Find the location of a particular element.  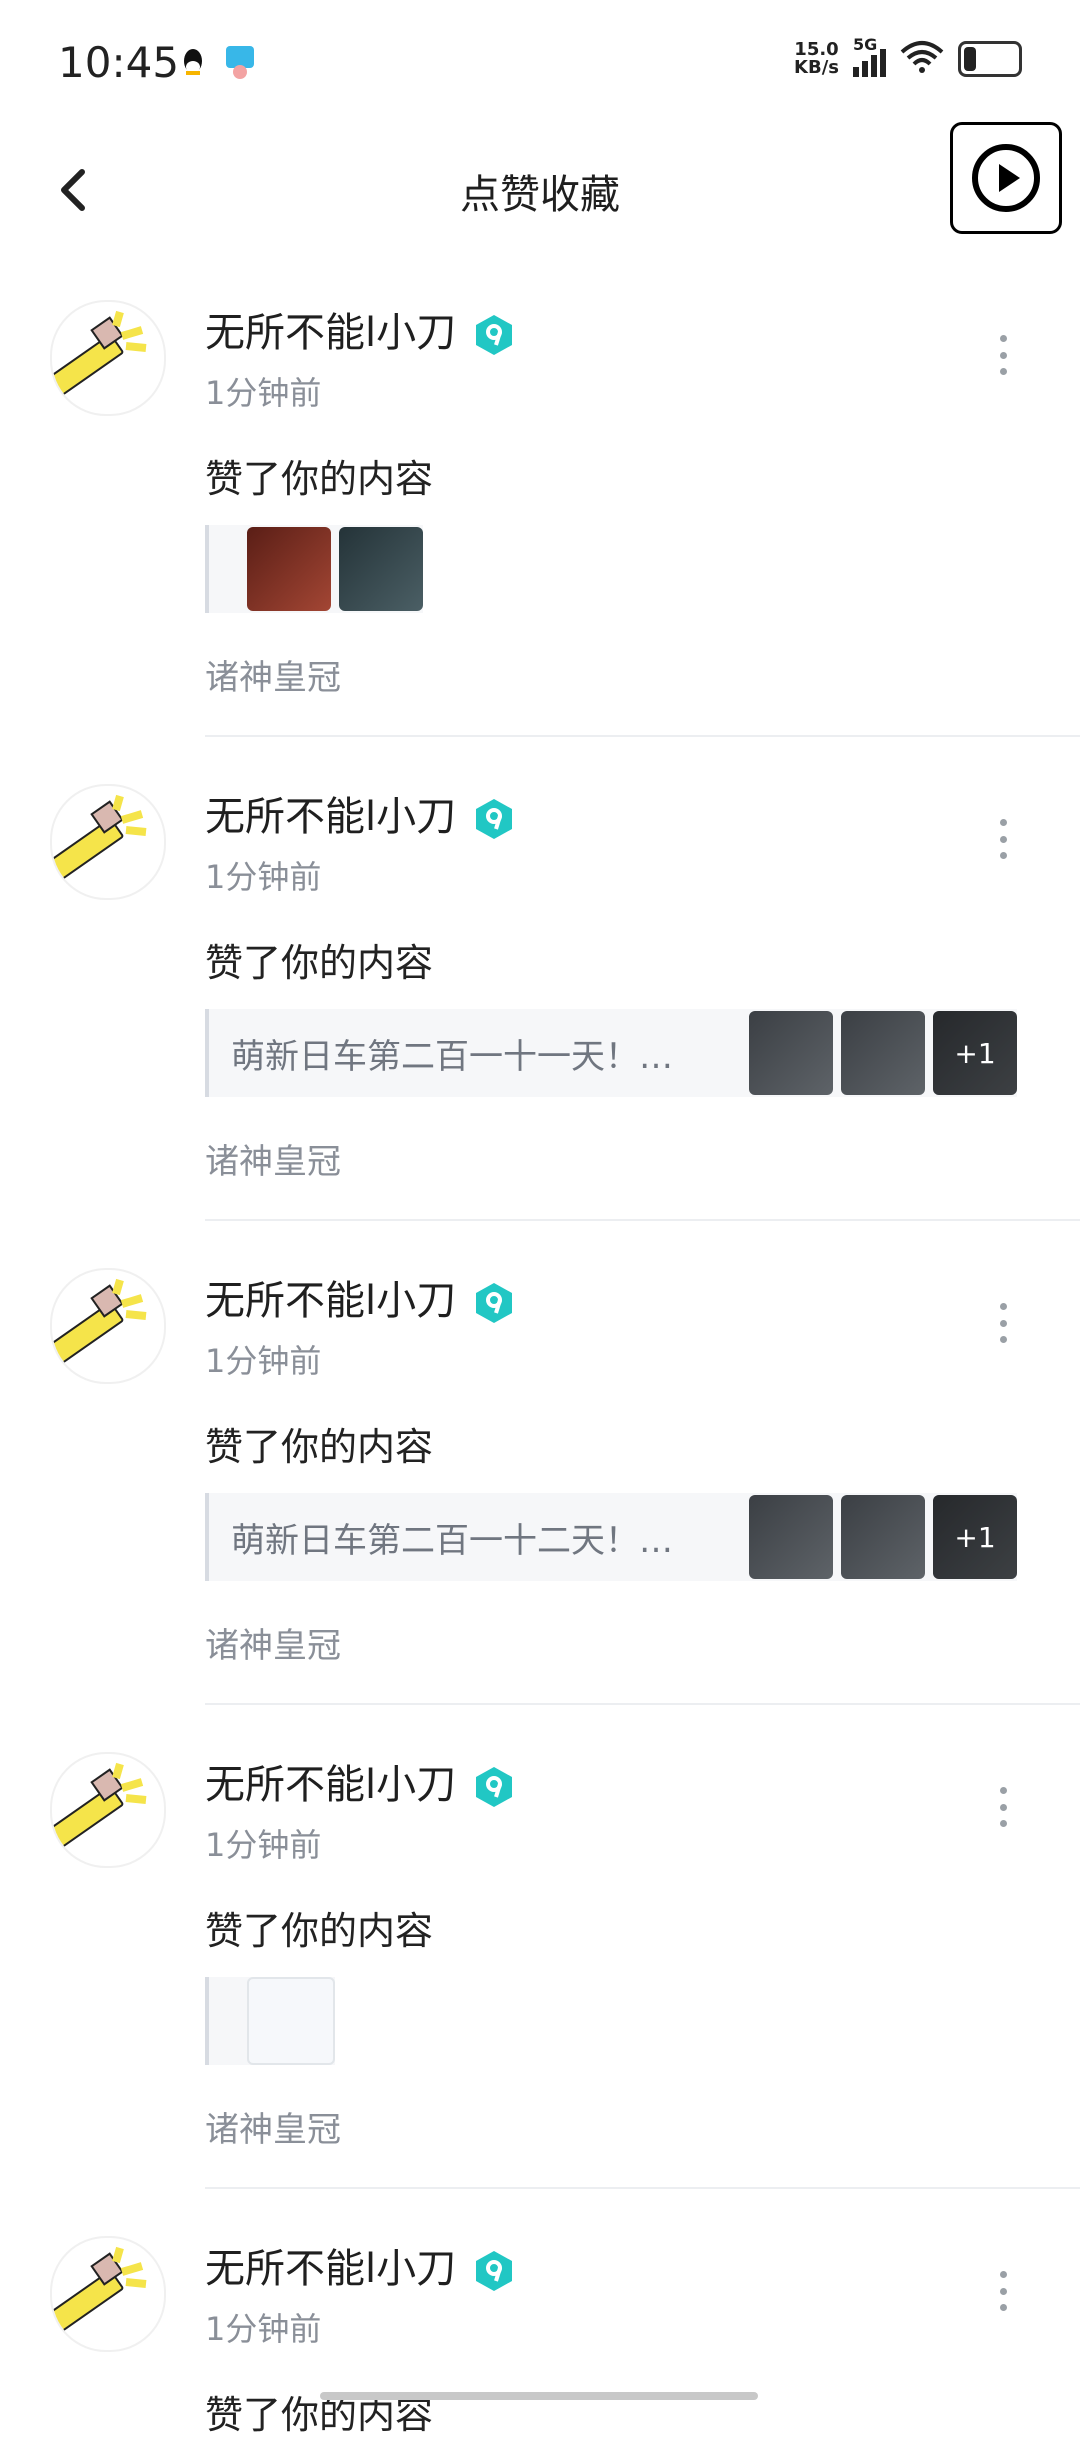

home-indicator is located at coordinates (539, 2396).